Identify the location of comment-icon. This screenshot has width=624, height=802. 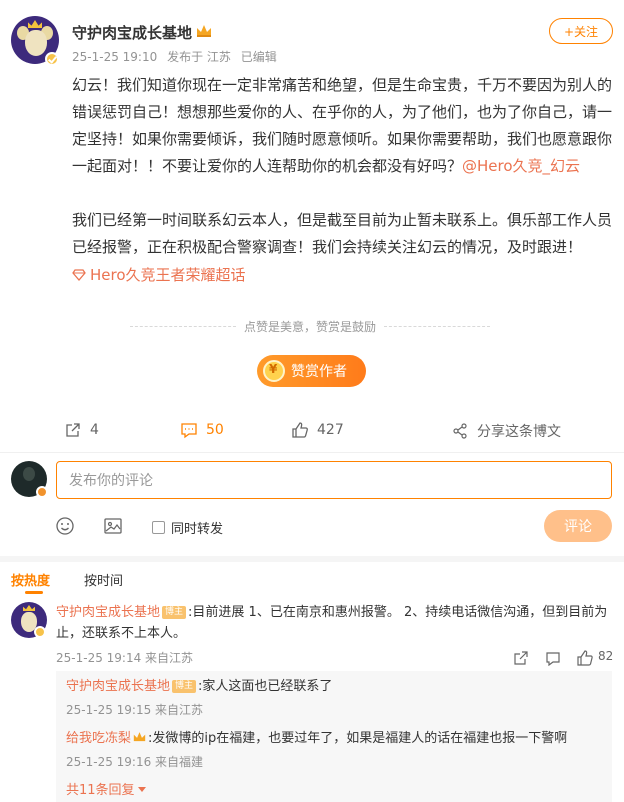
(189, 431).